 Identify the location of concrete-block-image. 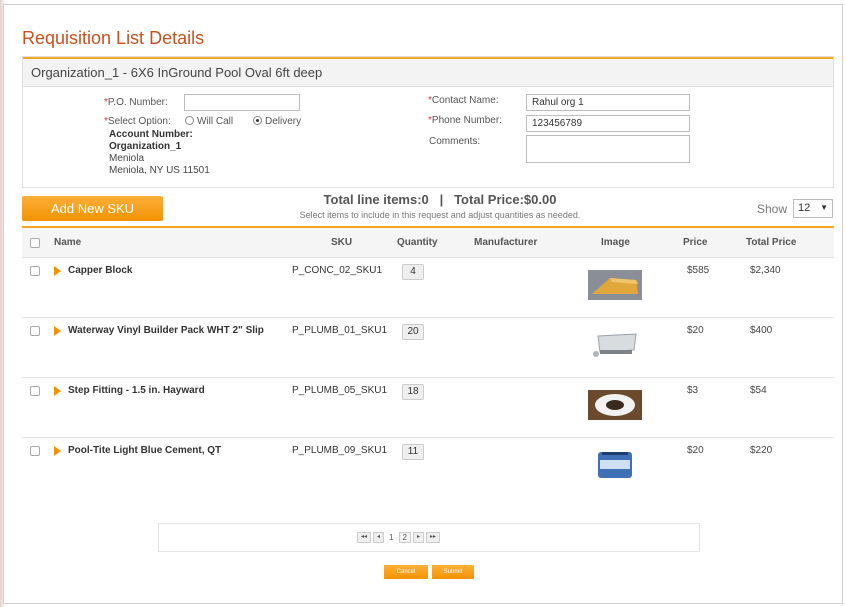
(615, 285).